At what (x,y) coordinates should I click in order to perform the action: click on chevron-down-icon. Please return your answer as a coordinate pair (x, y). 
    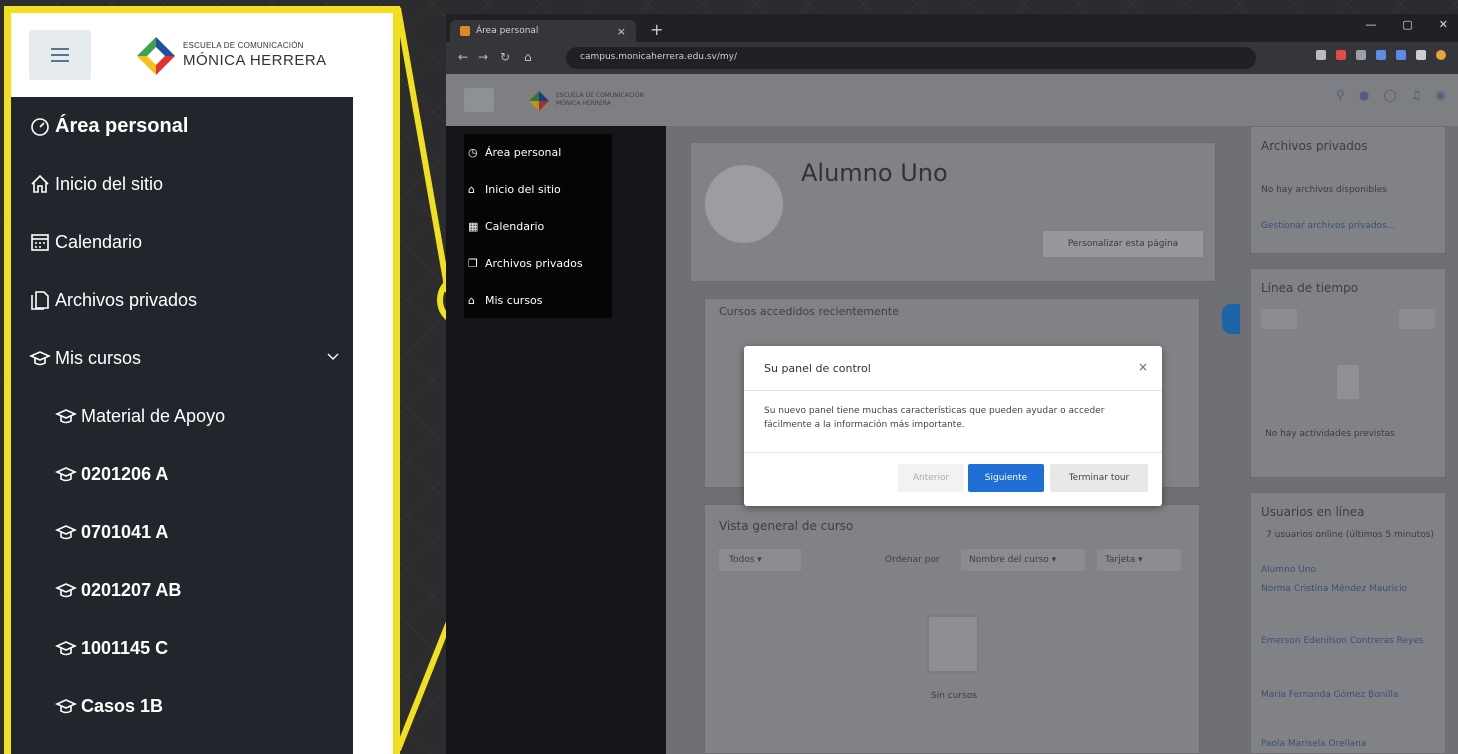
    Looking at the image, I should click on (333, 357).